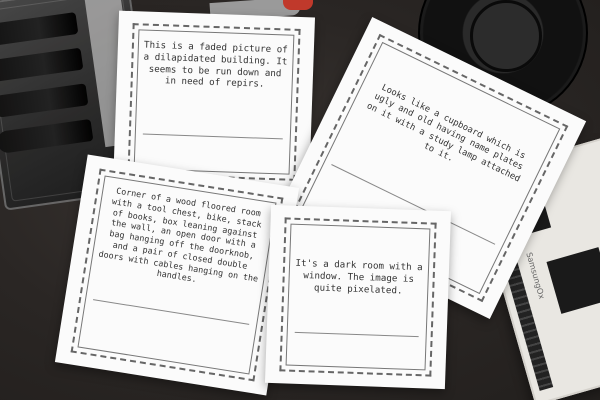  Describe the element at coordinates (573, 280) in the screenshot. I see `chip-large` at that location.